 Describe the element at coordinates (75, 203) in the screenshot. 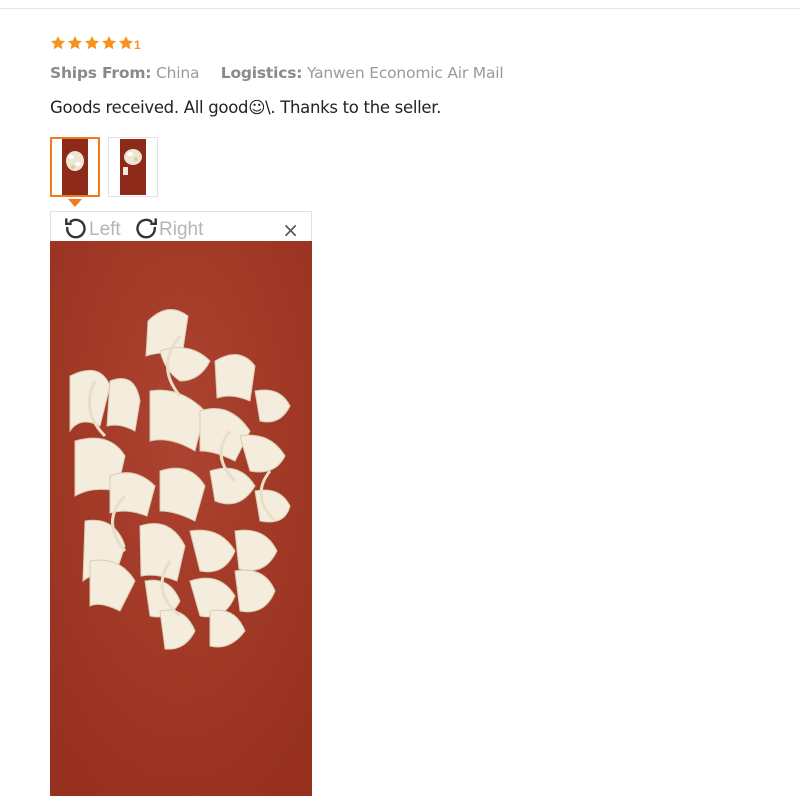

I see `active-thumbnail-caret` at that location.